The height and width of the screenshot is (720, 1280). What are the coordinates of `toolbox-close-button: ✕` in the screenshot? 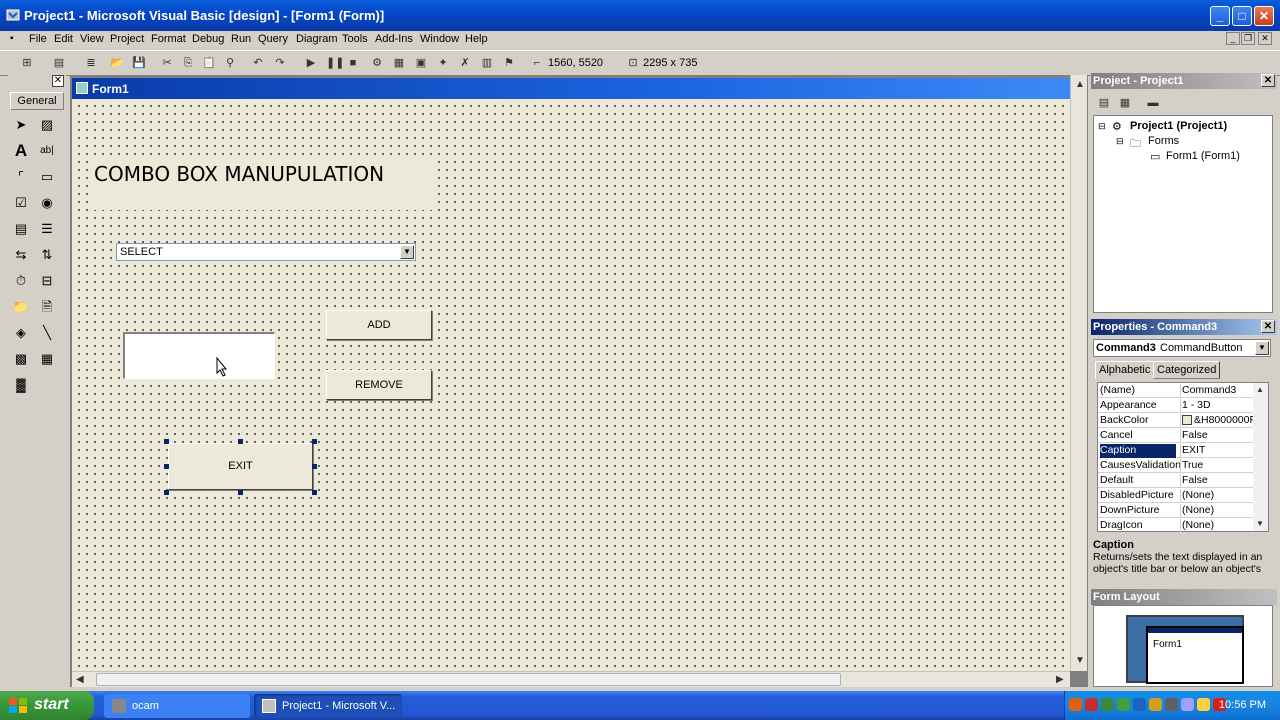 It's located at (58, 81).